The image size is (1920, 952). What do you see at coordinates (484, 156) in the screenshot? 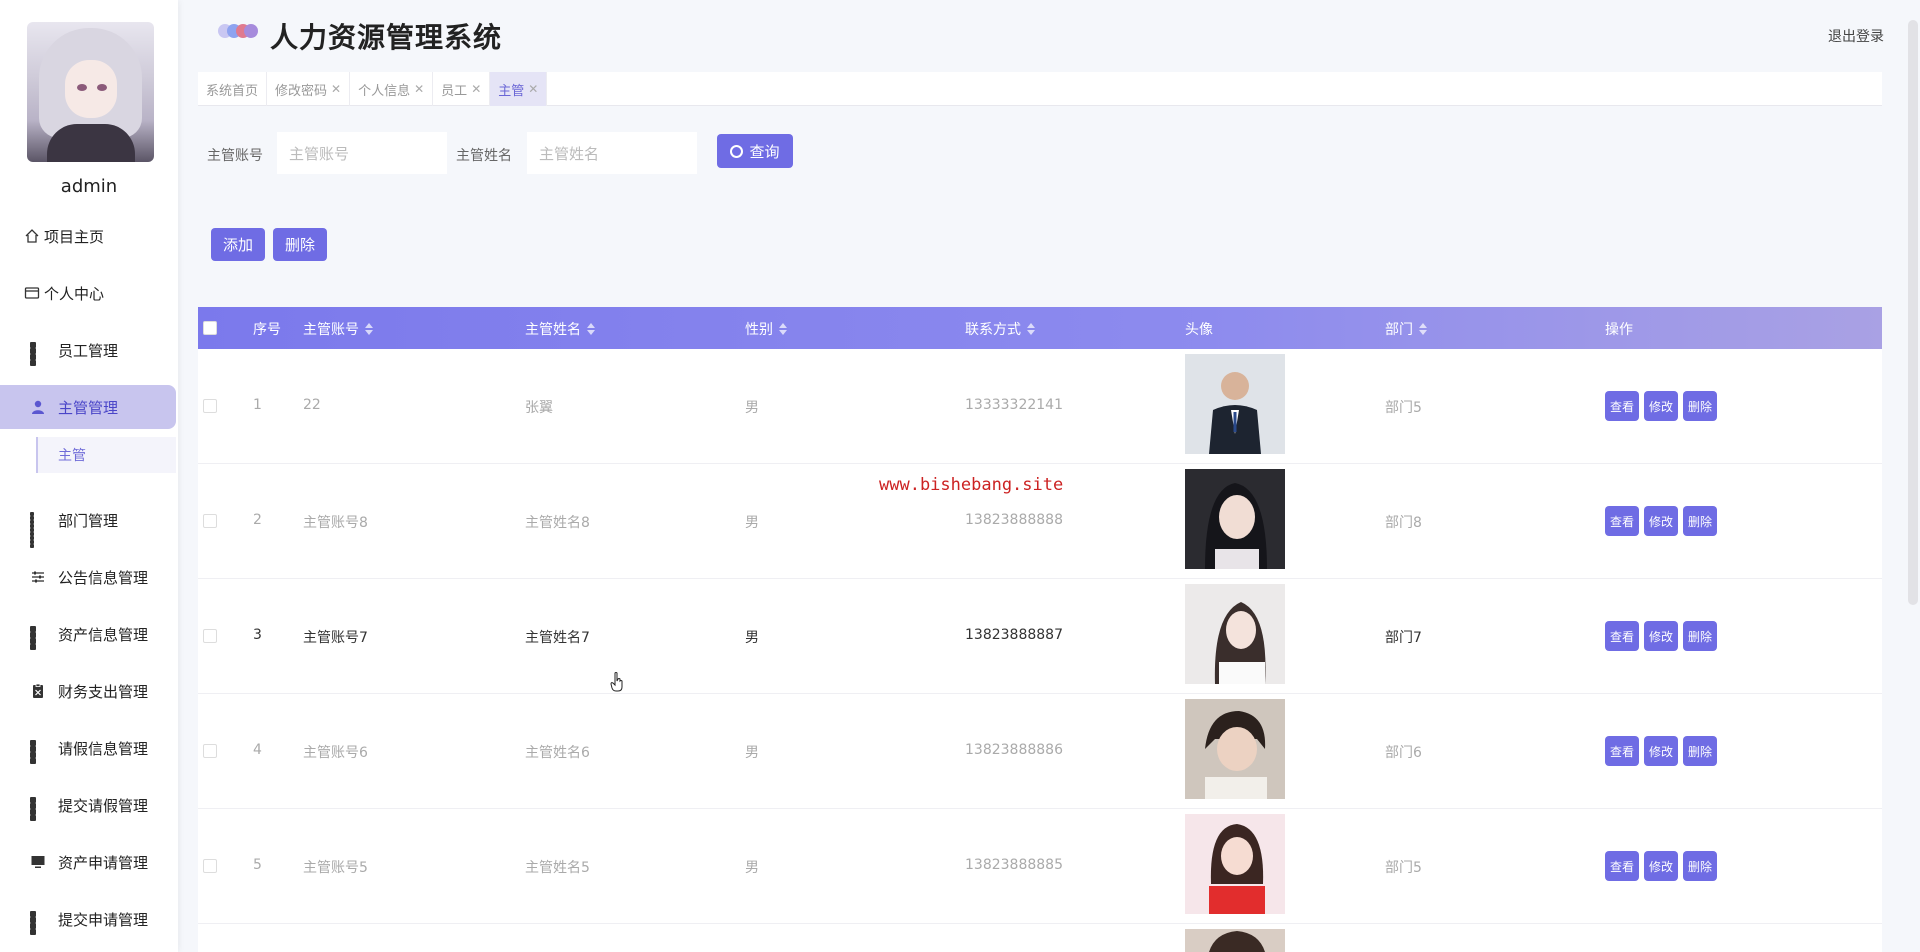
I see `name-search-label: 主管姓名` at bounding box center [484, 156].